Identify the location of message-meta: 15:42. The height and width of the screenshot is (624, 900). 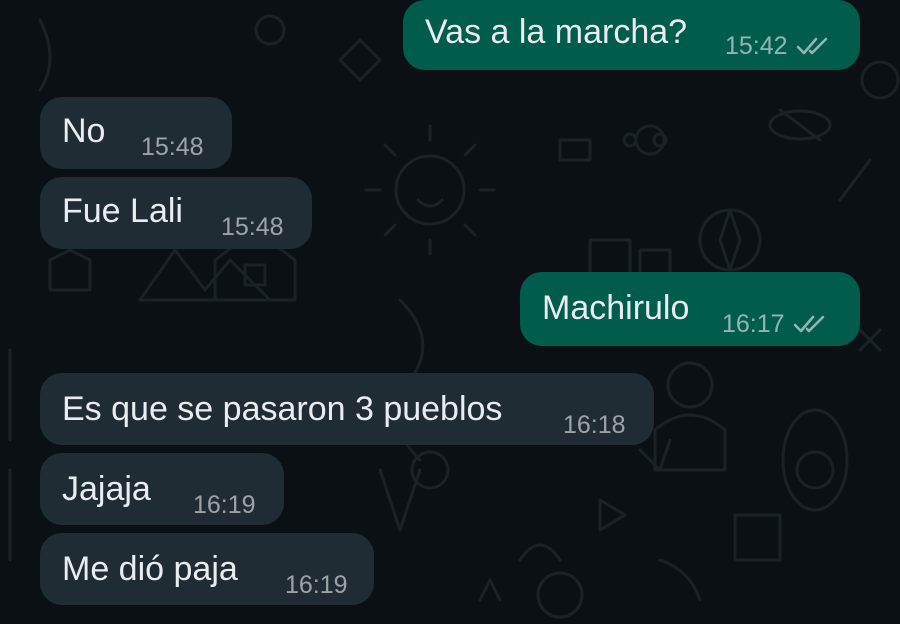
(777, 46).